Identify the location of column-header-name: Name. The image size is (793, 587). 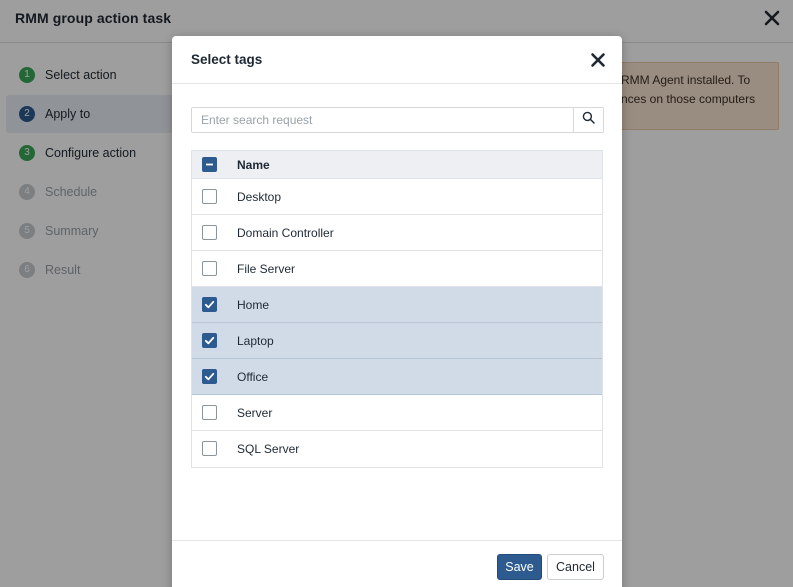
(253, 165).